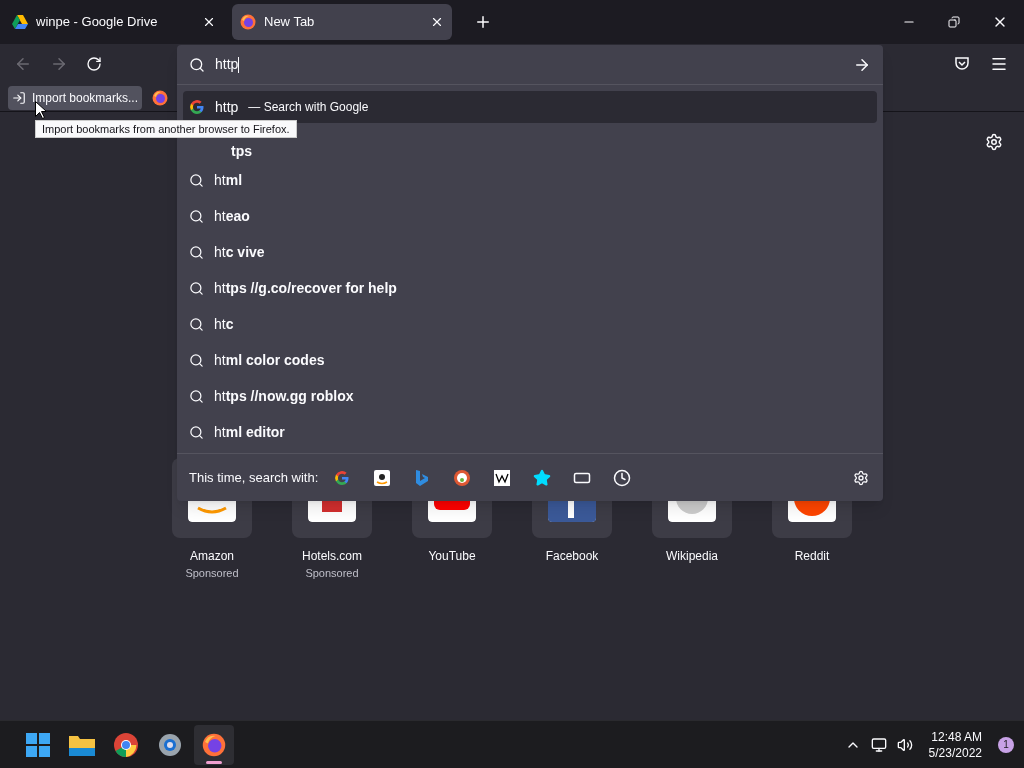 The image size is (1024, 768). Describe the element at coordinates (332, 556) in the screenshot. I see `site-label: Hotels.com` at that location.